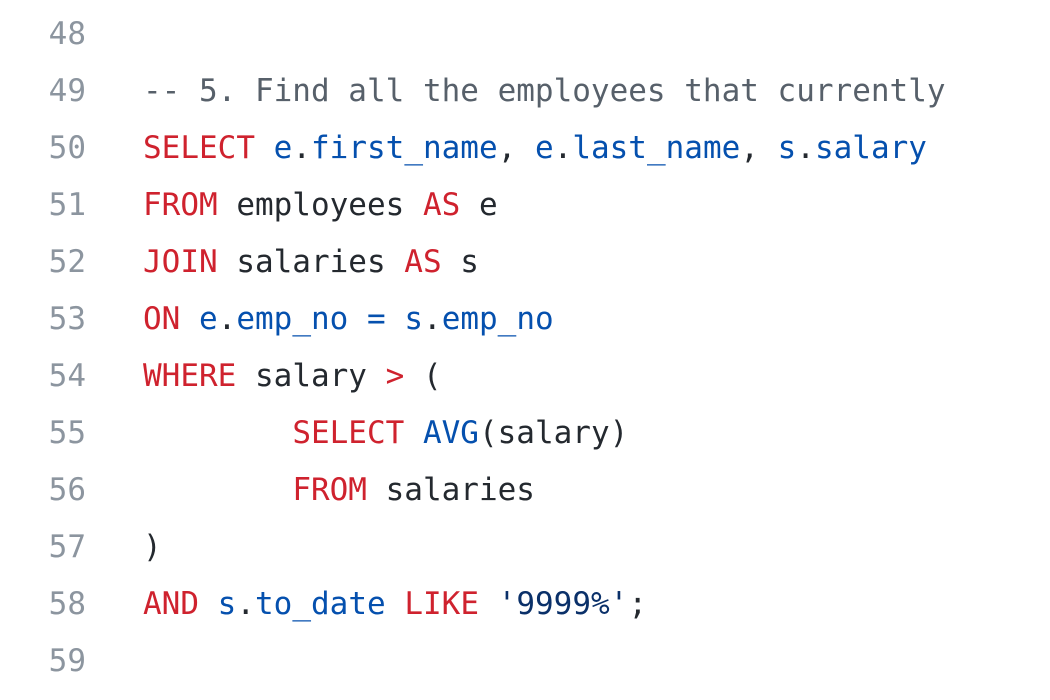 Image resolution: width=1050 pixels, height=700 pixels. I want to click on code-token-function: =, so click(376, 319).